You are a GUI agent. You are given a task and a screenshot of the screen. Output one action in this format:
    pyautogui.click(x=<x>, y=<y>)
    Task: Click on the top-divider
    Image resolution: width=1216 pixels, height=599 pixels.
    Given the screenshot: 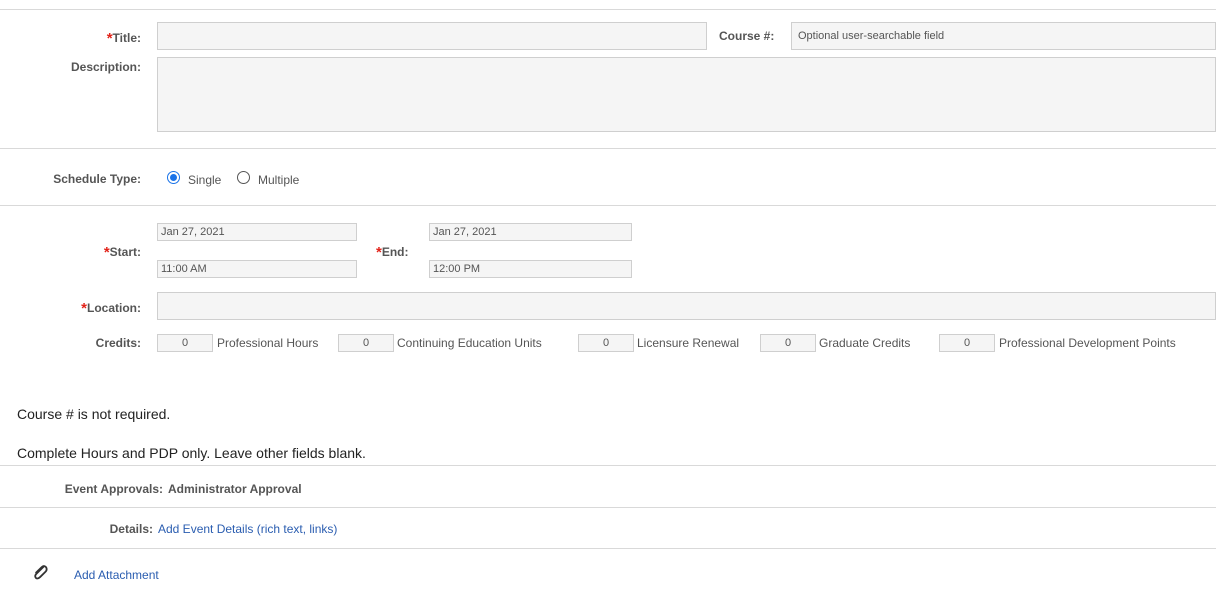 What is the action you would take?
    pyautogui.click(x=608, y=9)
    